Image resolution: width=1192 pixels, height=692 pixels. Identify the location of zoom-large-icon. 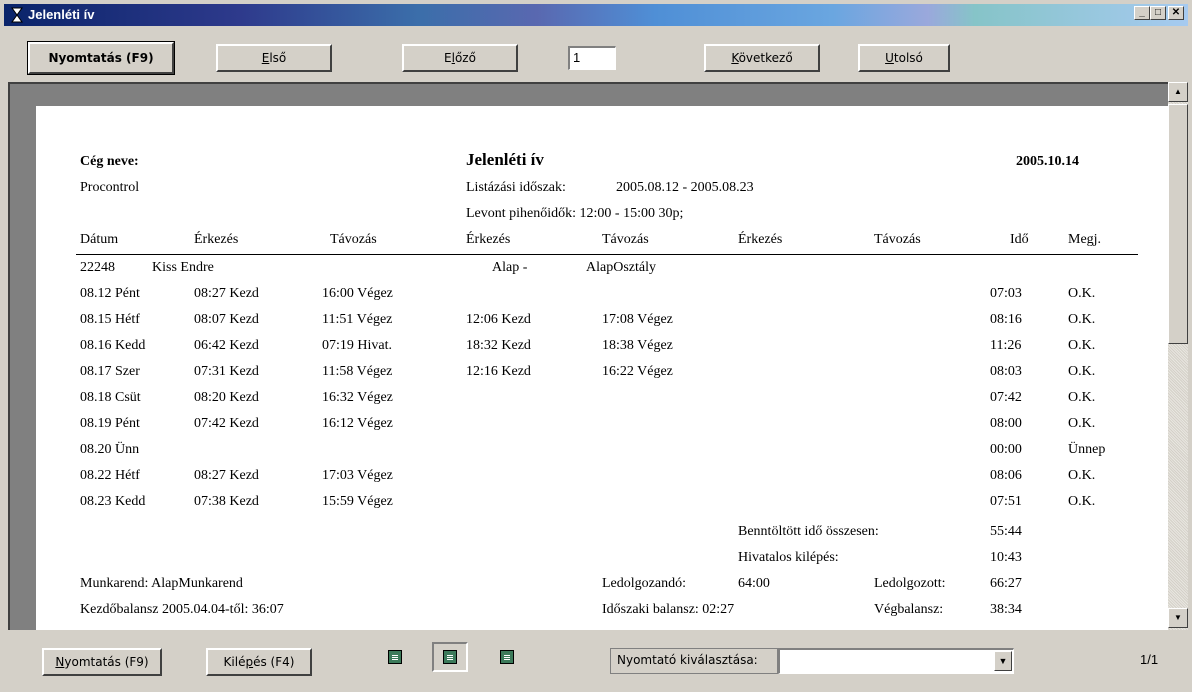
(507, 657).